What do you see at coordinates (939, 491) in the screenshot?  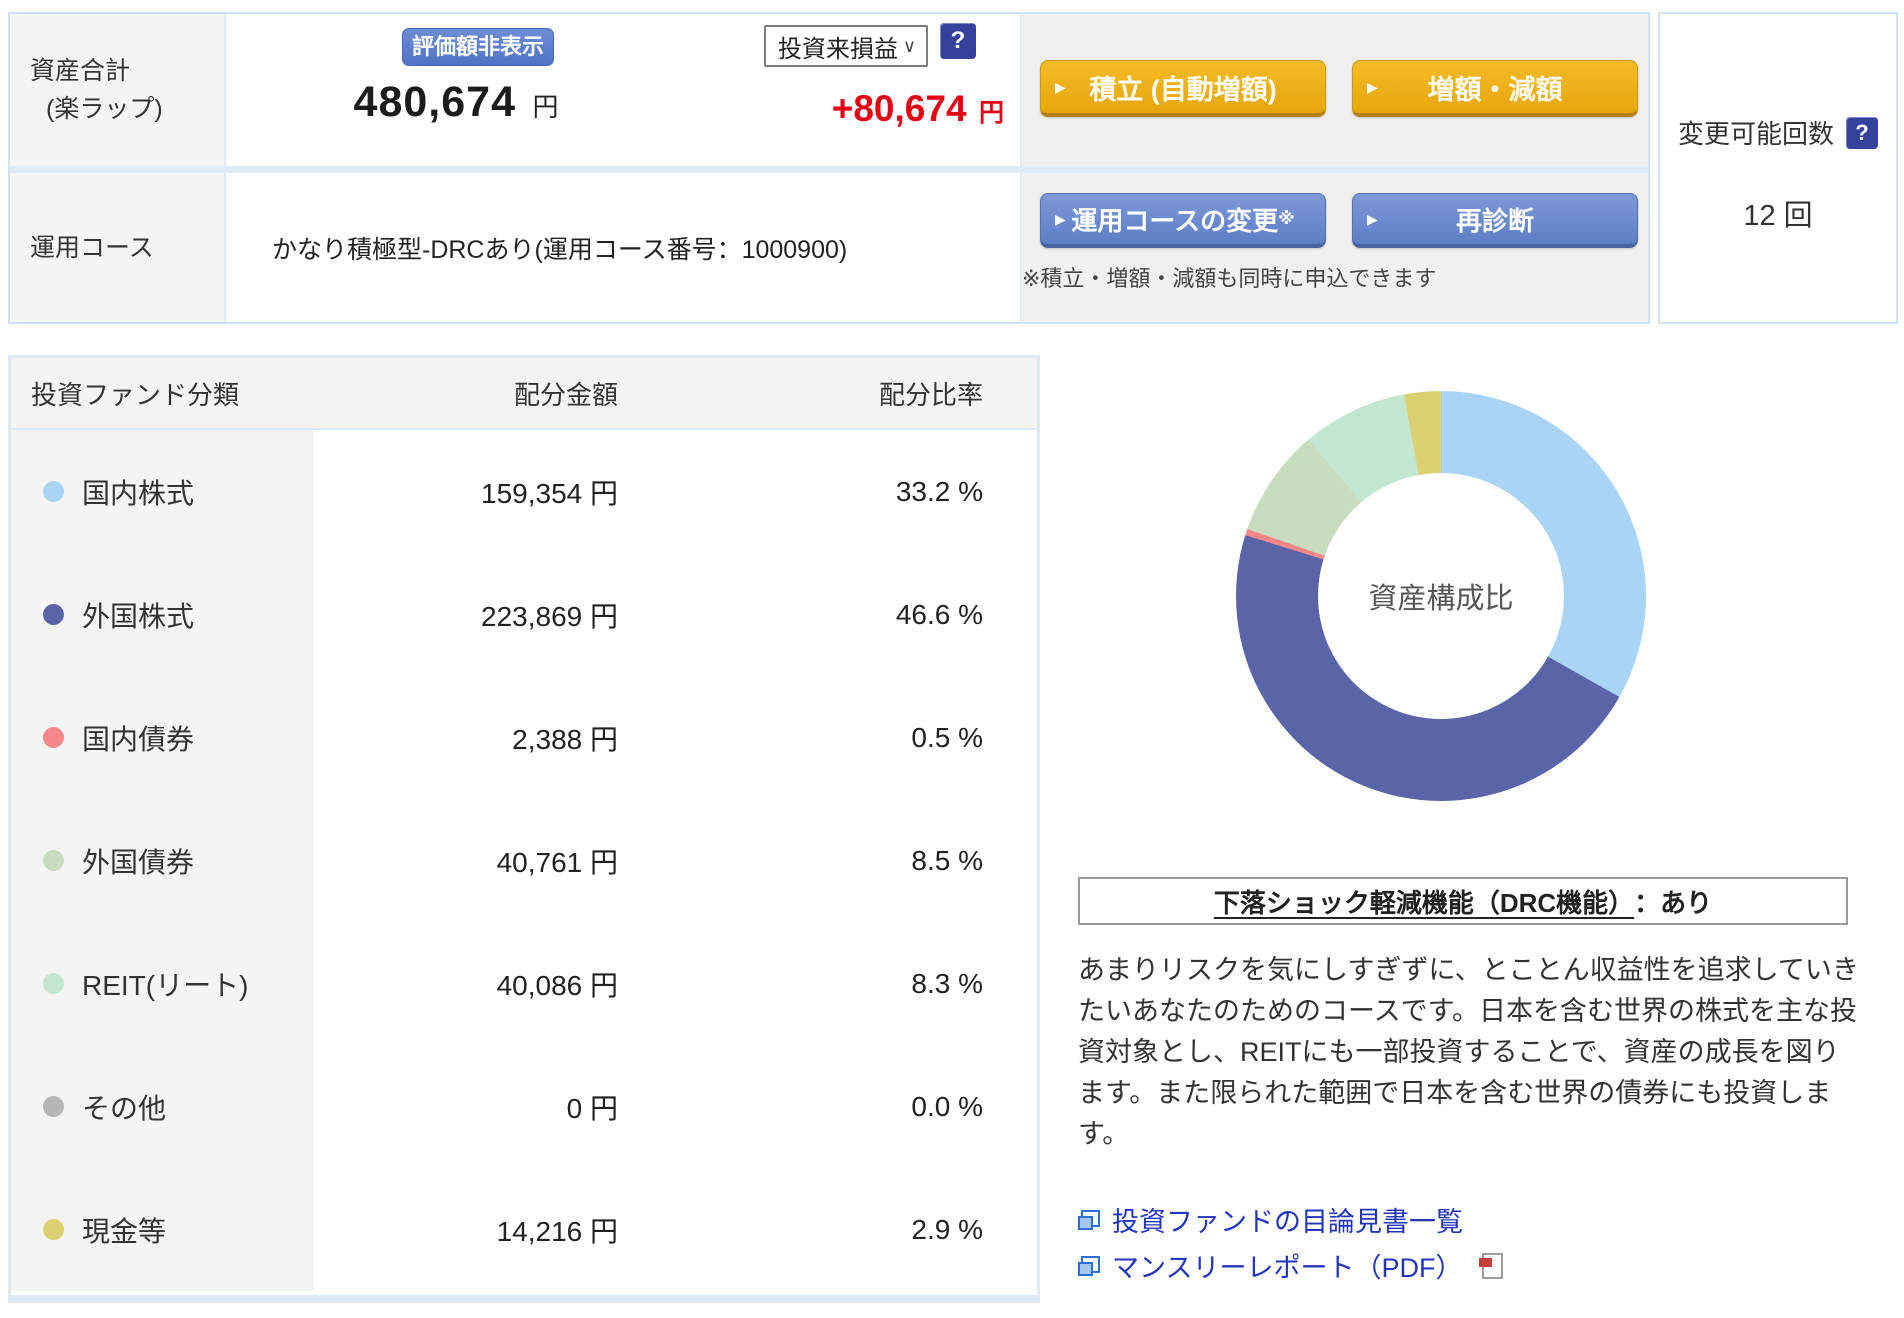 I see `asset-ratio-cell: 33.2 %` at bounding box center [939, 491].